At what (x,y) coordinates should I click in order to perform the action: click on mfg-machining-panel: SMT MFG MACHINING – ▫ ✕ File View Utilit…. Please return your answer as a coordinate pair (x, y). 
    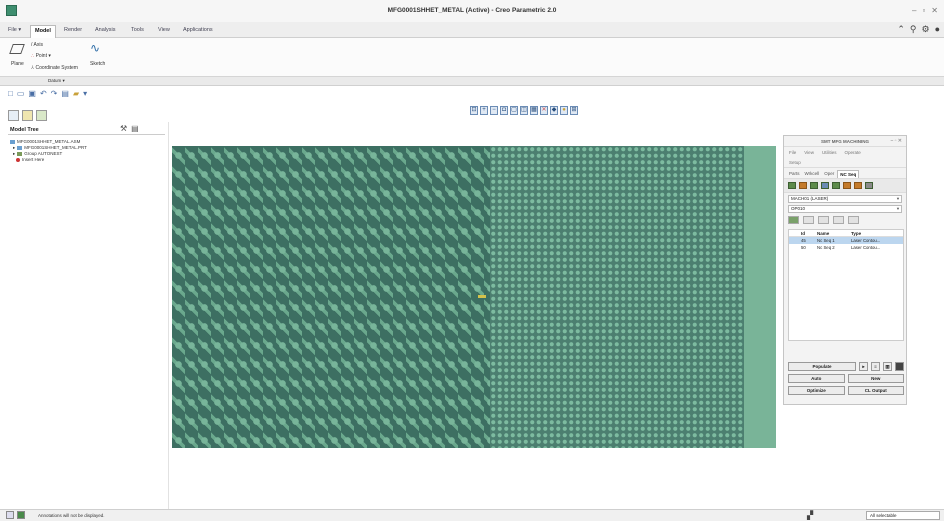
    Looking at the image, I should click on (845, 270).